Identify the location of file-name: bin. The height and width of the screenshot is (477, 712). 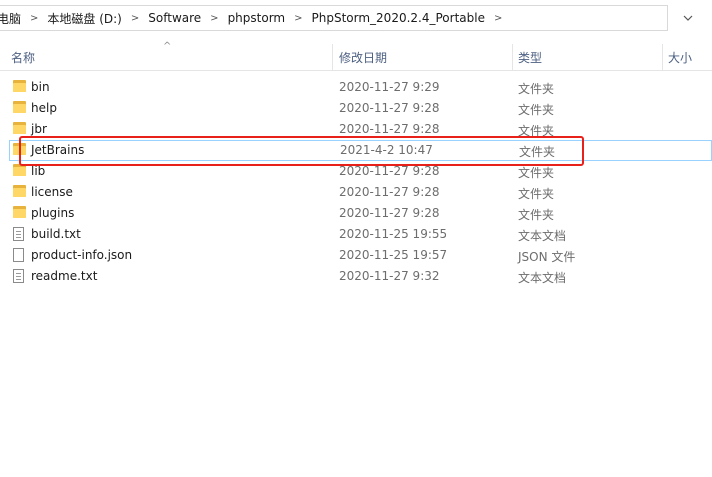
(40, 87).